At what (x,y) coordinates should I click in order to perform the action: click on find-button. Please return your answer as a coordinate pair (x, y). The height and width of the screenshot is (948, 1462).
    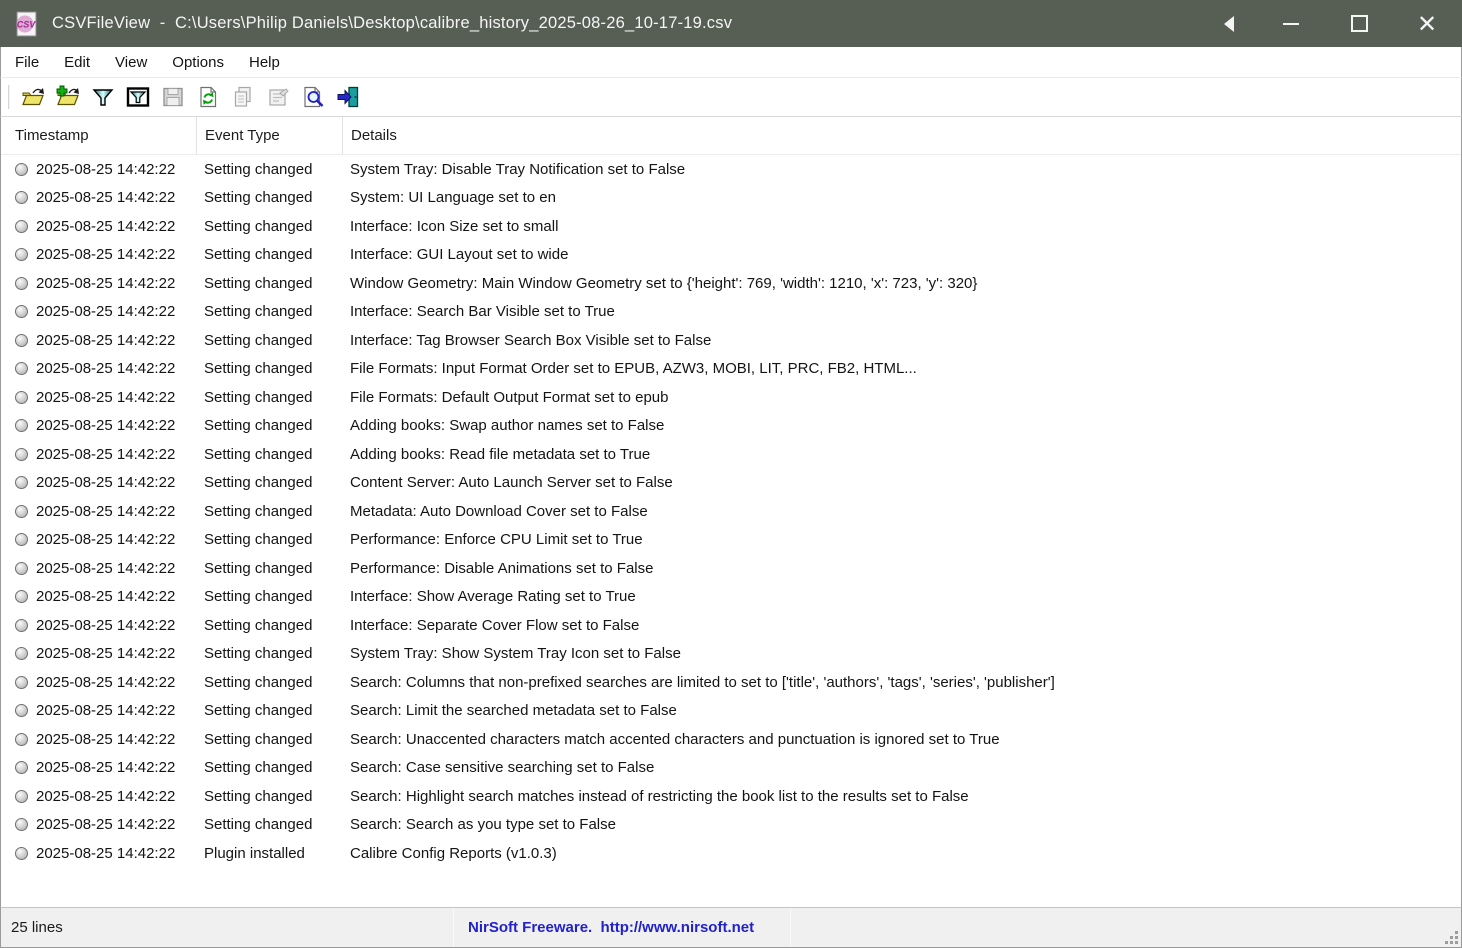
    Looking at the image, I should click on (312, 97).